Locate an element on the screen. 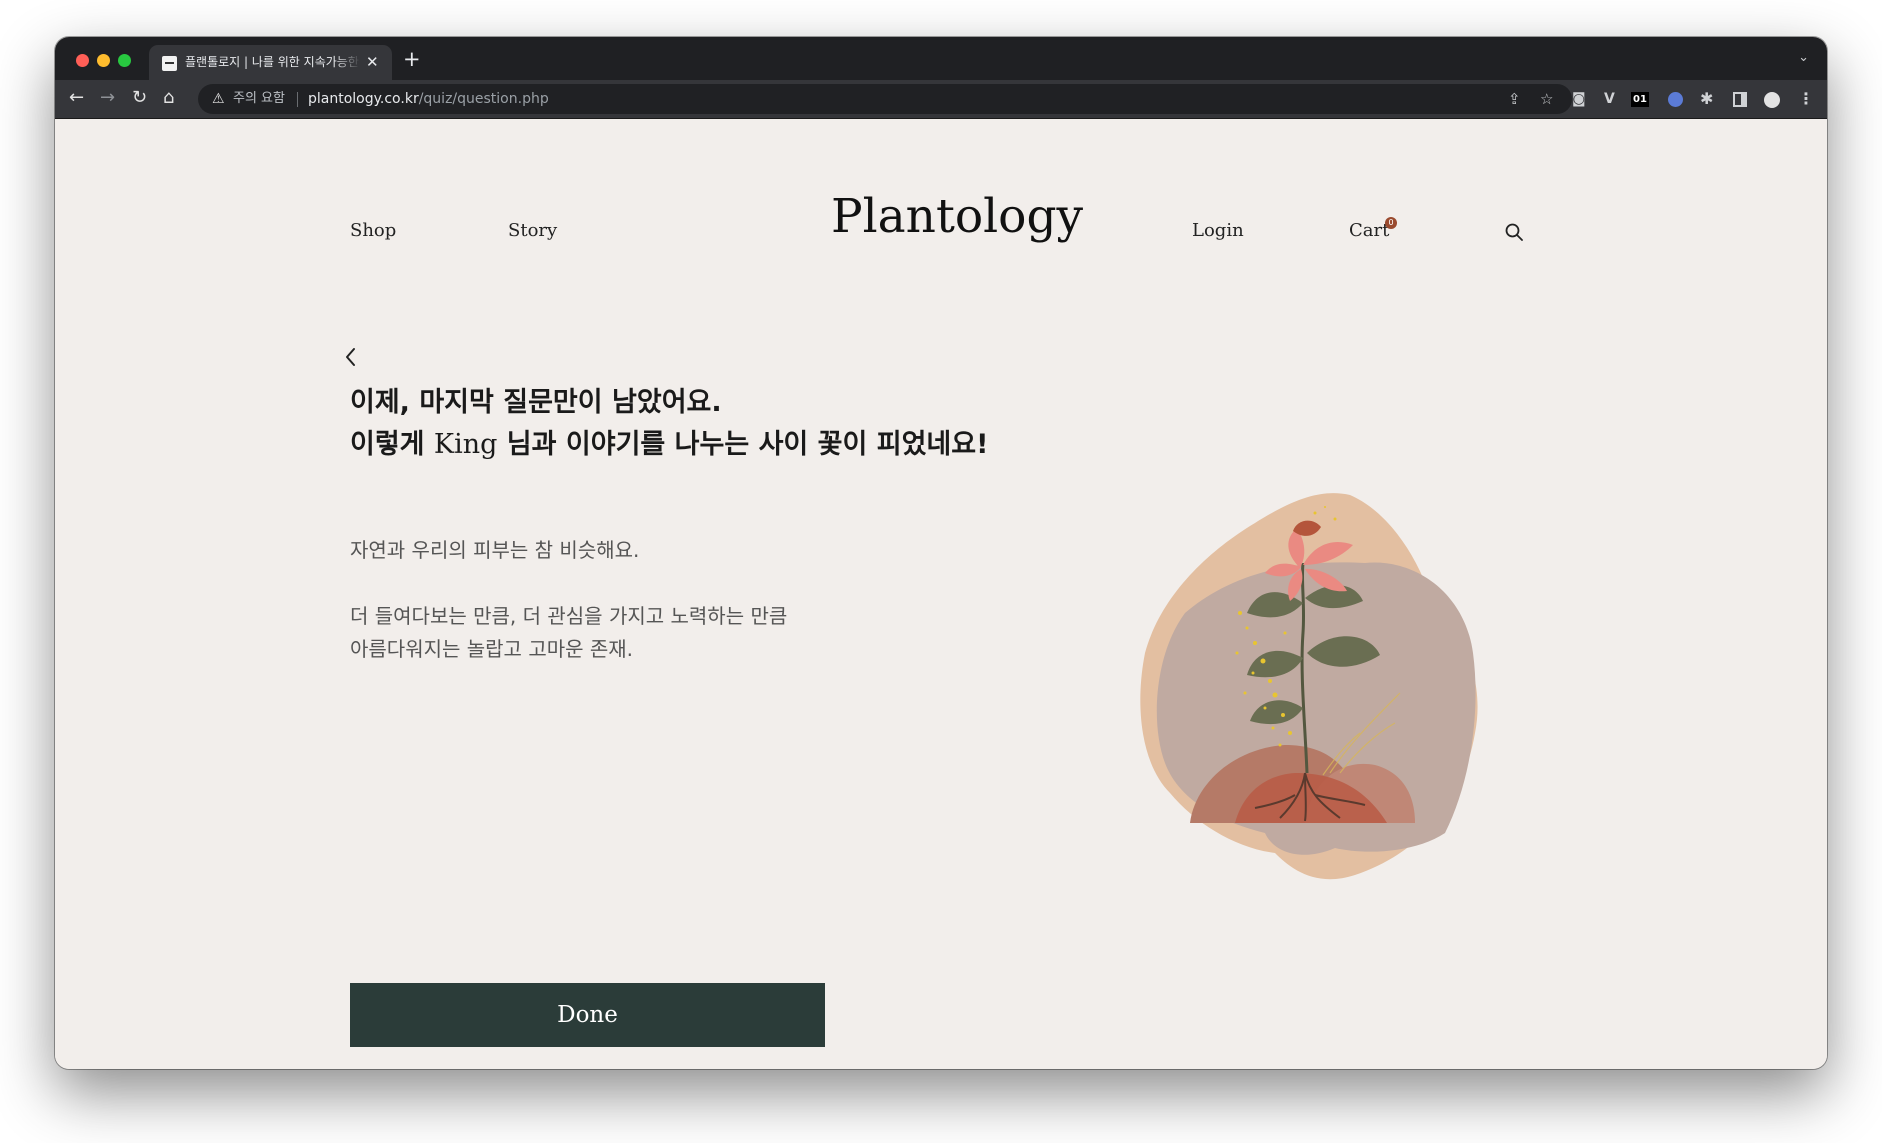  cart-count-badge: 0 is located at coordinates (1391, 223).